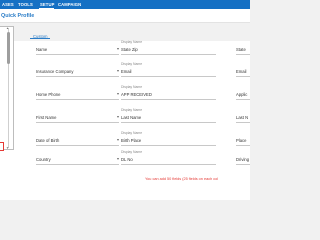 The height and width of the screenshot is (240, 320). I want to click on top-nav-bar, so click(125, 4).